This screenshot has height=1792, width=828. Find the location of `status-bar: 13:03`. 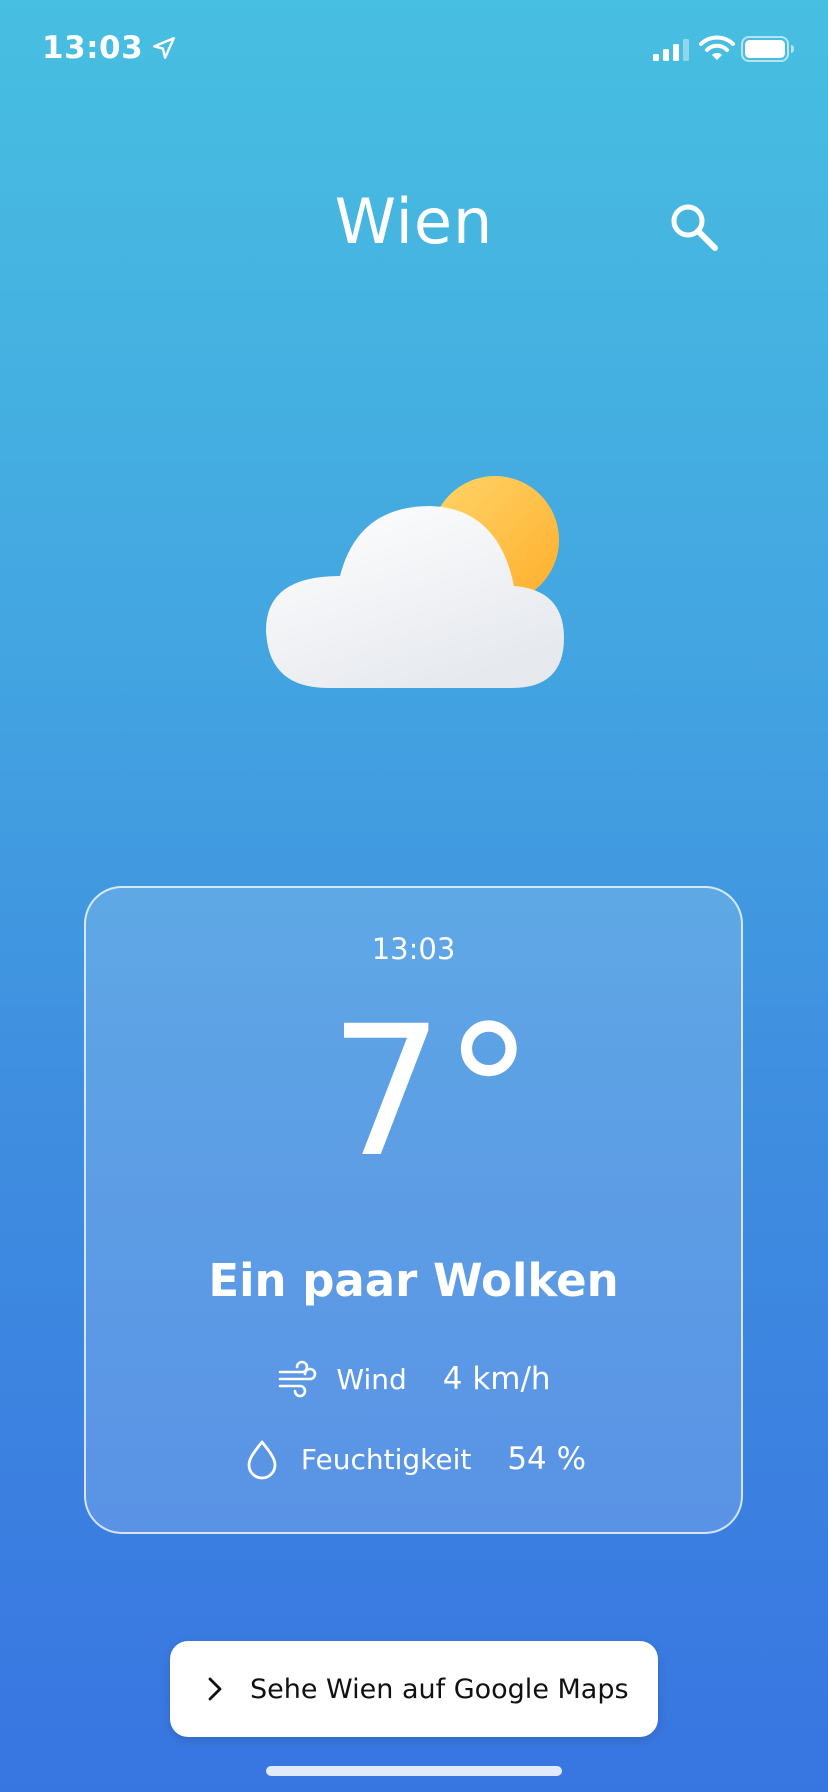

status-bar: 13:03 is located at coordinates (414, 50).